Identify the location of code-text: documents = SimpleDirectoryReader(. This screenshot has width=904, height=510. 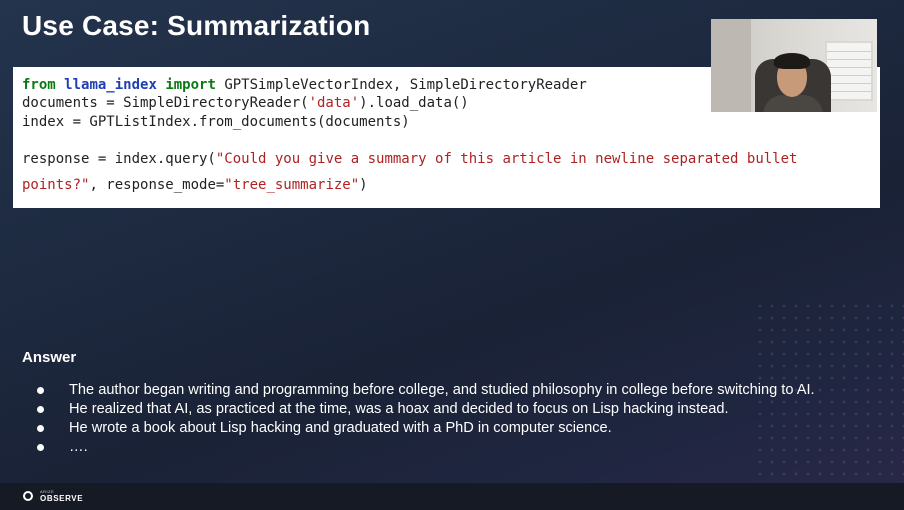
(165, 103).